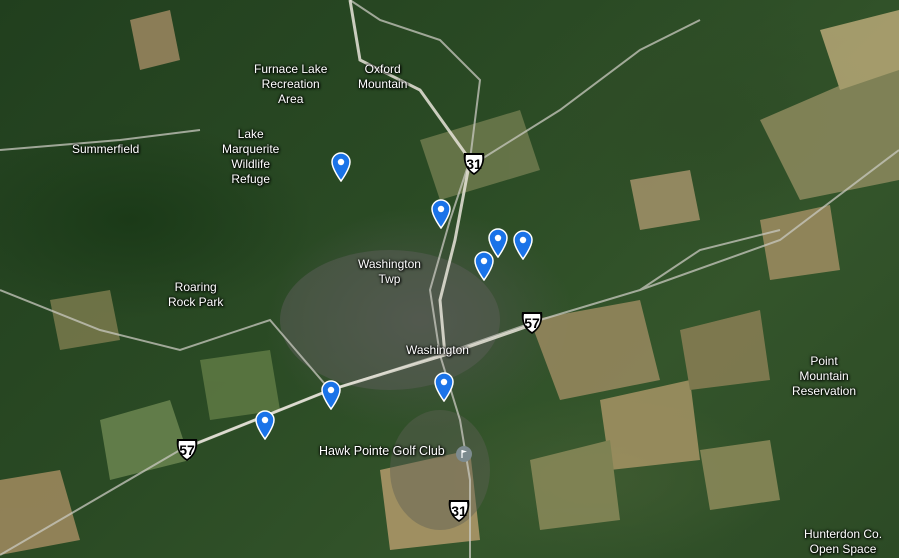 The image size is (899, 558). I want to click on golf-icon, so click(464, 454).